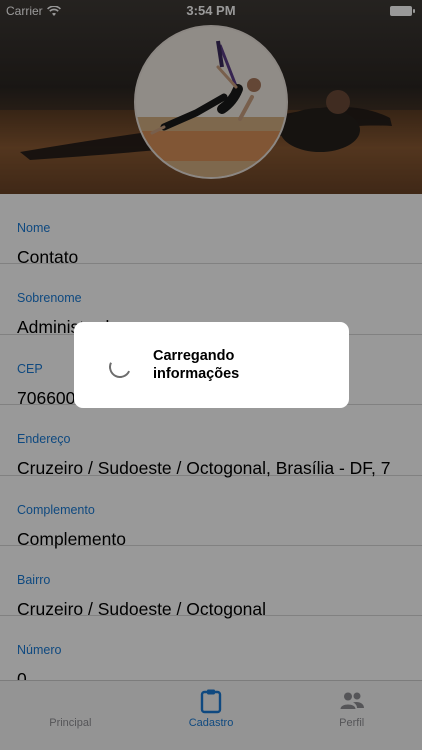  Describe the element at coordinates (243, 365) in the screenshot. I see `loading-message: Carregando informações` at that location.